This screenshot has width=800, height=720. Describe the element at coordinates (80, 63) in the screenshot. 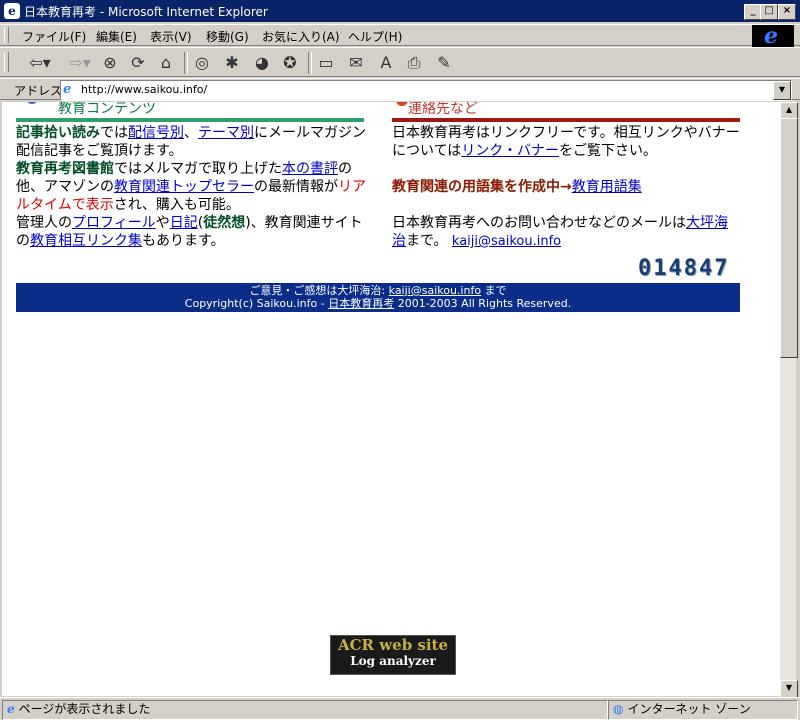

I see `forward-icon: ⇨▾` at that location.